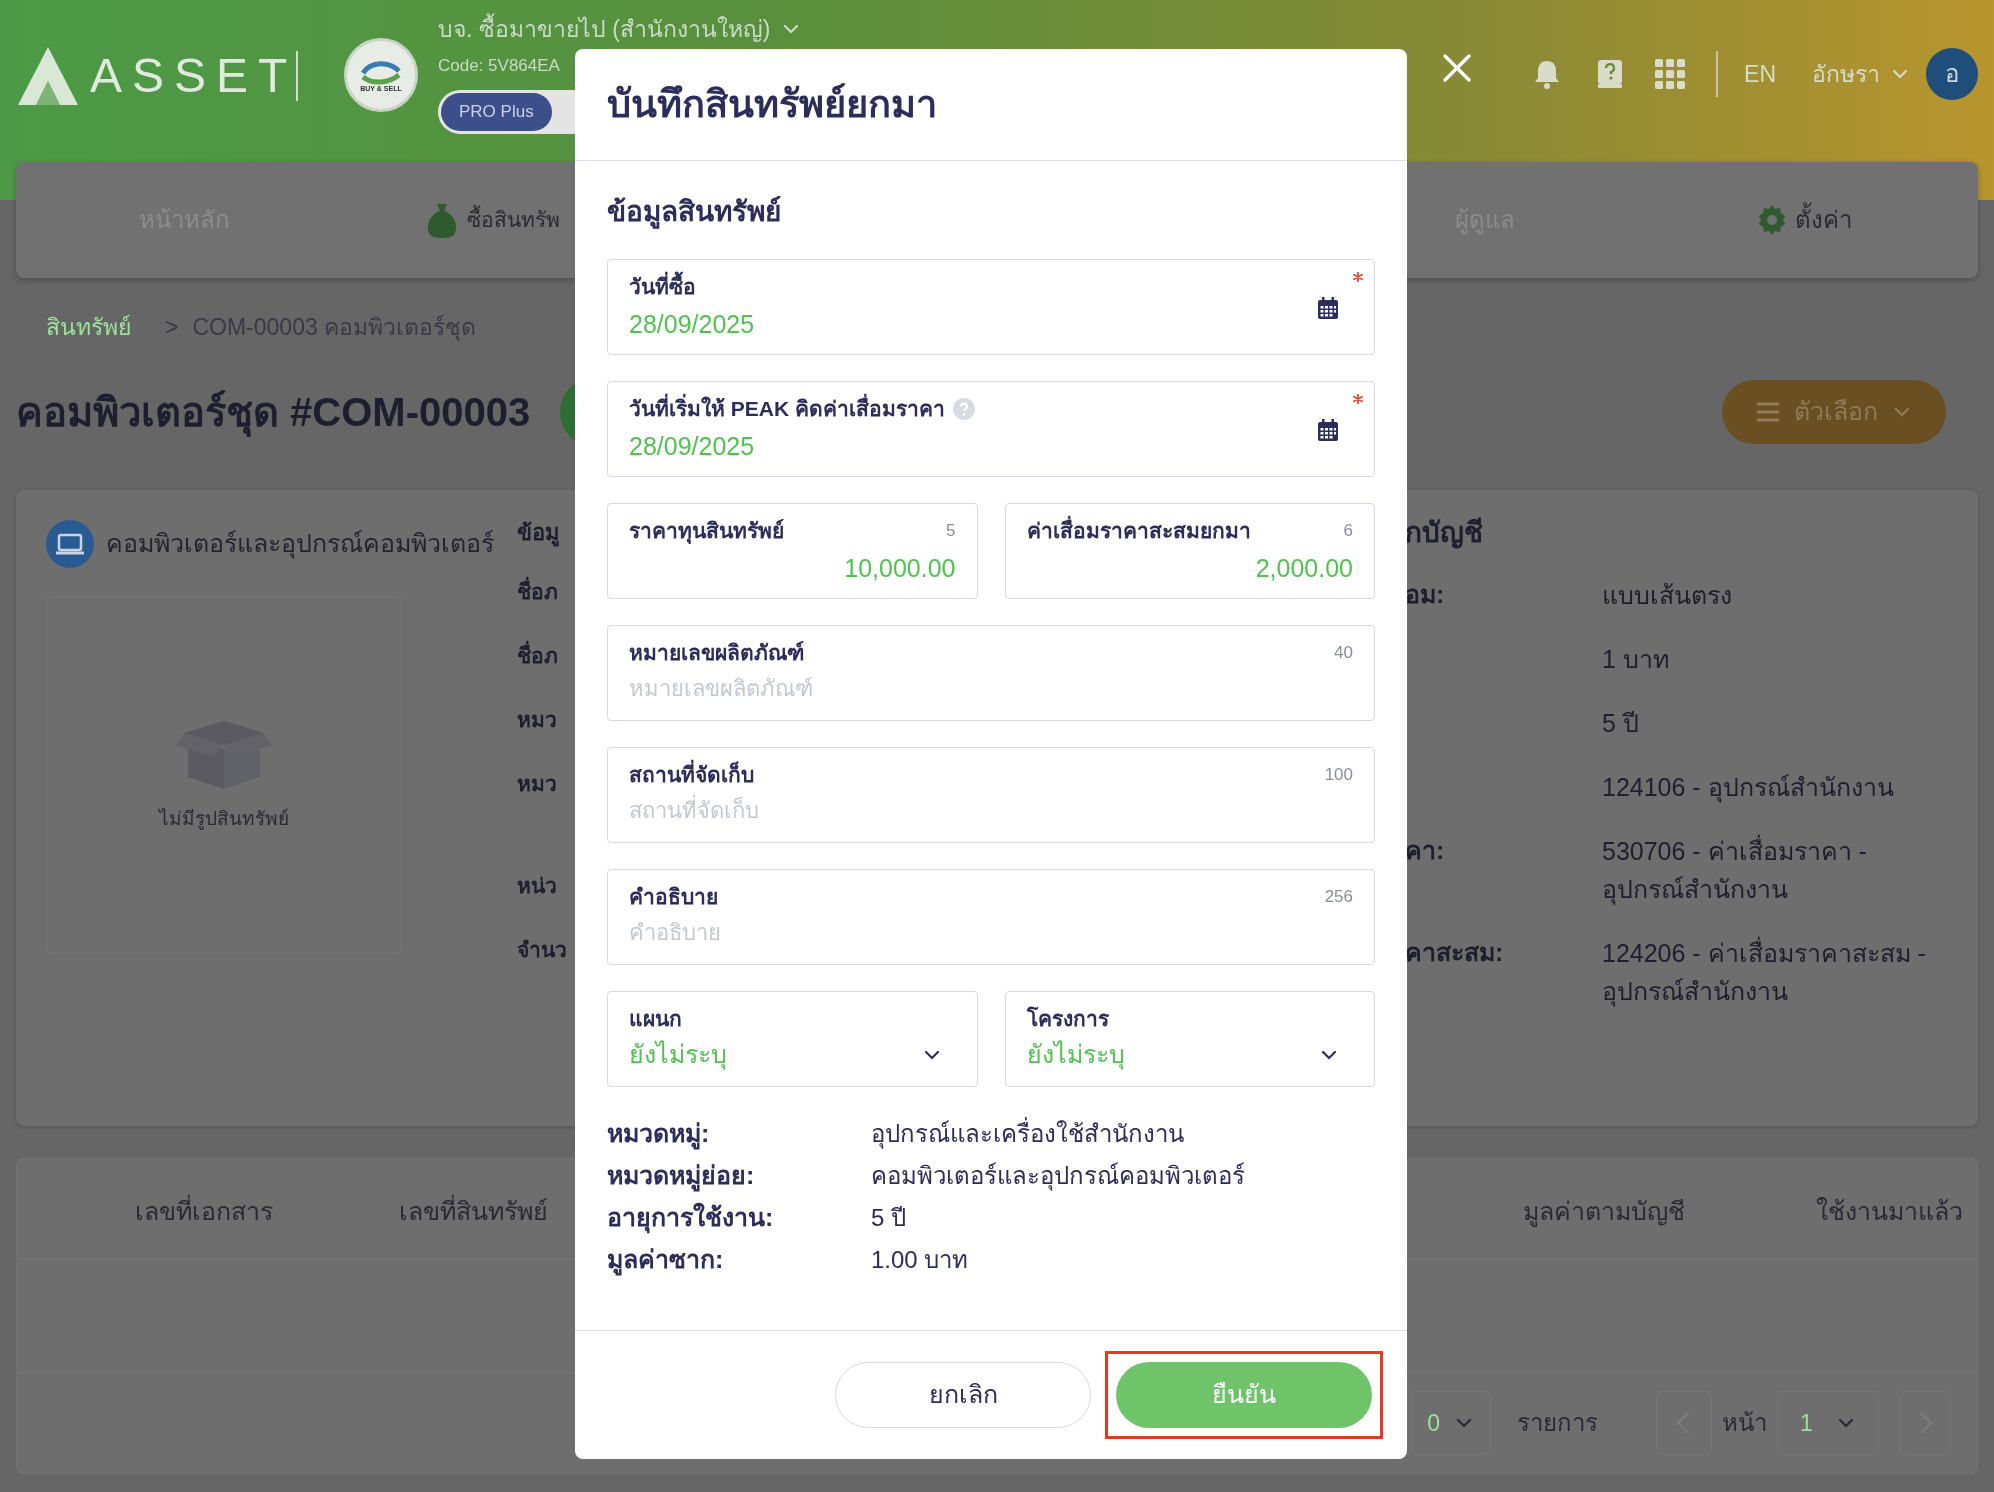  What do you see at coordinates (951, 531) in the screenshot?
I see `character-limit: 5` at bounding box center [951, 531].